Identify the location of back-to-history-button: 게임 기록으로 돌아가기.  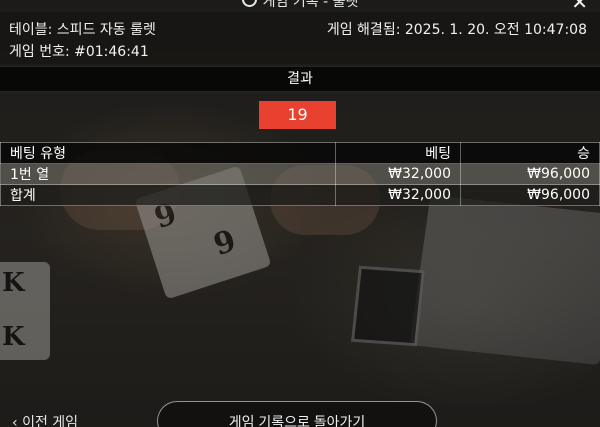
(297, 414).